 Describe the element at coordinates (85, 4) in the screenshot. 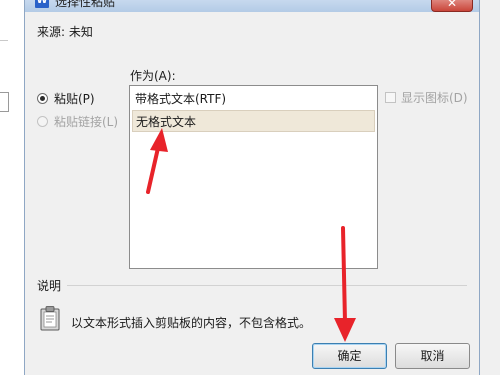

I see `window-title: 选择性粘贴` at that location.